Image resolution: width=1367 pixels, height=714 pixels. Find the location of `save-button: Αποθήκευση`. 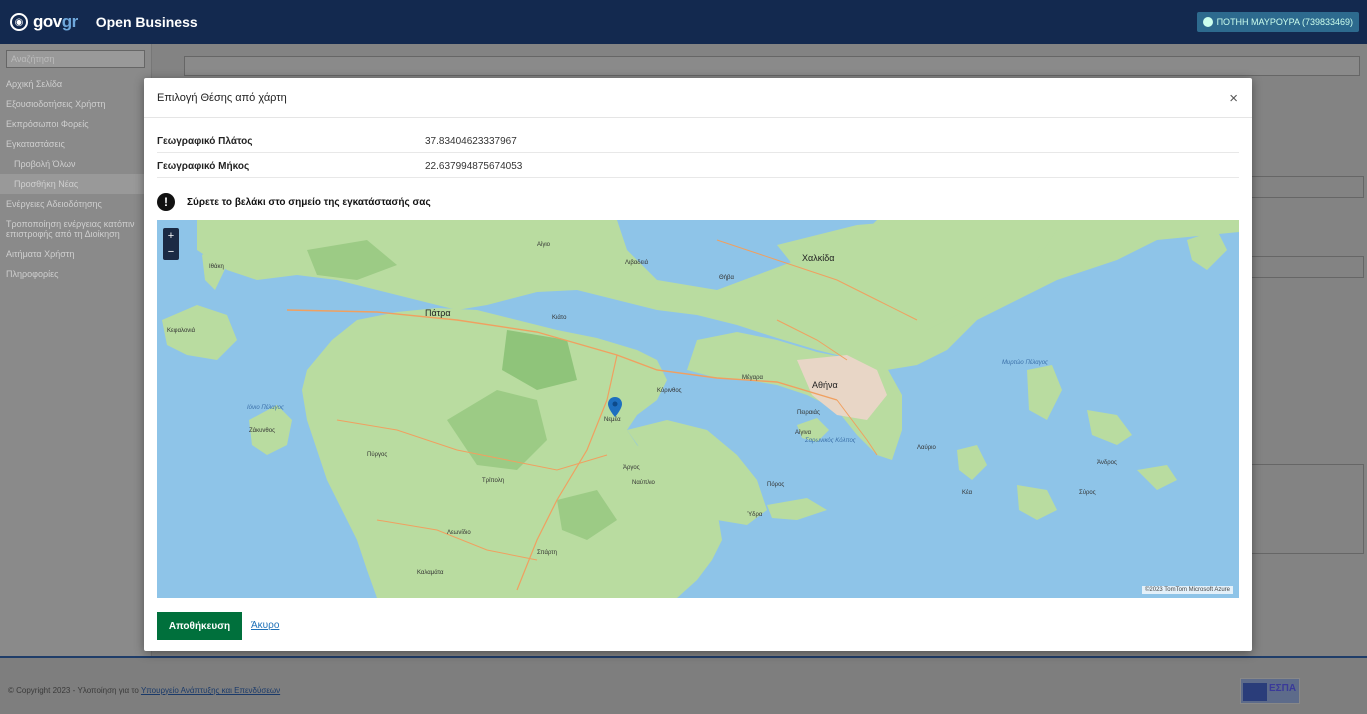

save-button: Αποθήκευση is located at coordinates (199, 626).